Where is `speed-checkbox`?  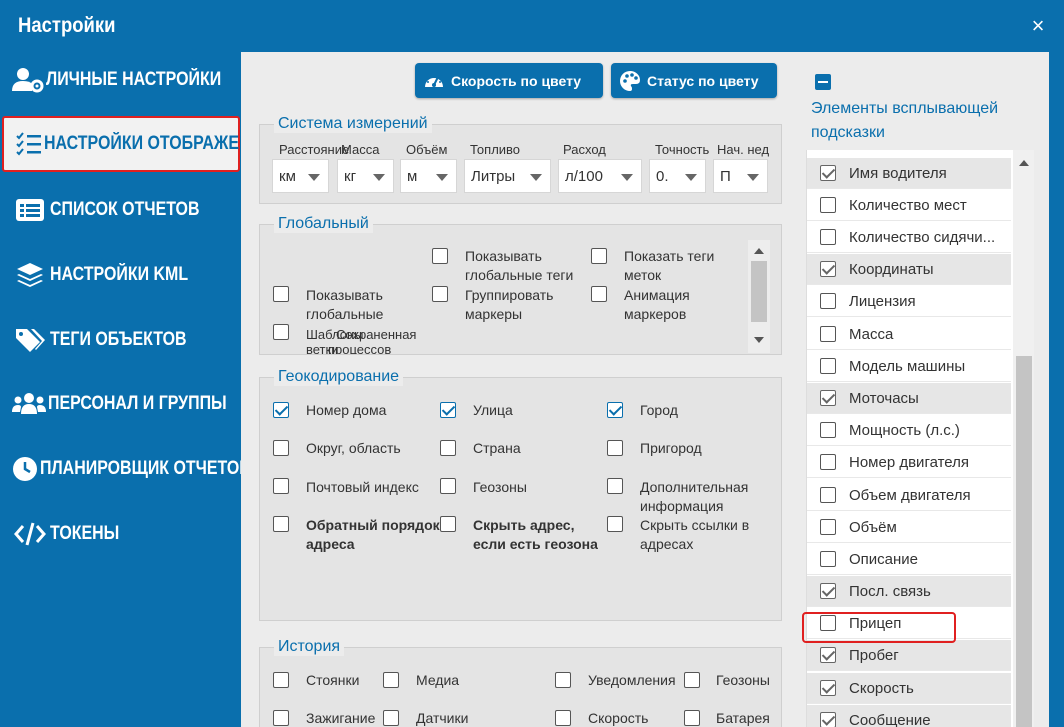
speed-checkbox is located at coordinates (828, 688).